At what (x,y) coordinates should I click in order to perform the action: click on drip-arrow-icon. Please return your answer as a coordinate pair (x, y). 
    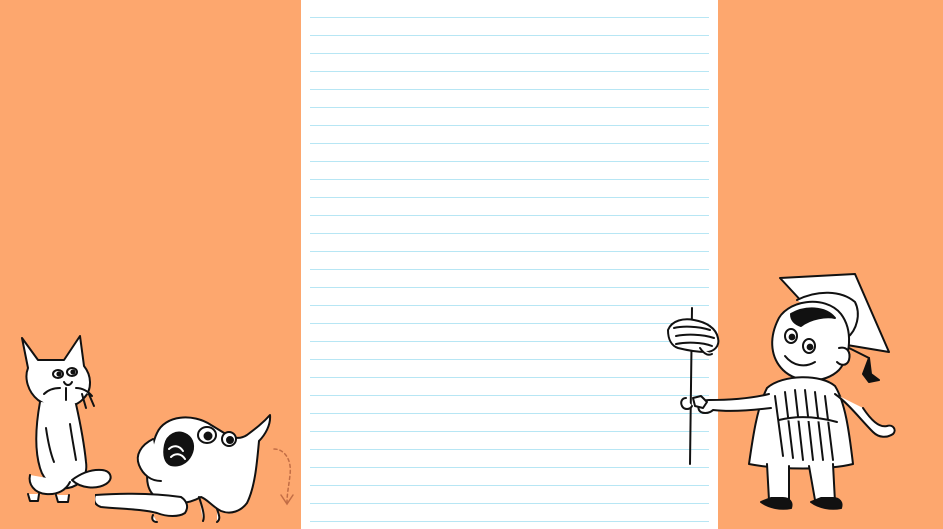
    Looking at the image, I should click on (285, 477).